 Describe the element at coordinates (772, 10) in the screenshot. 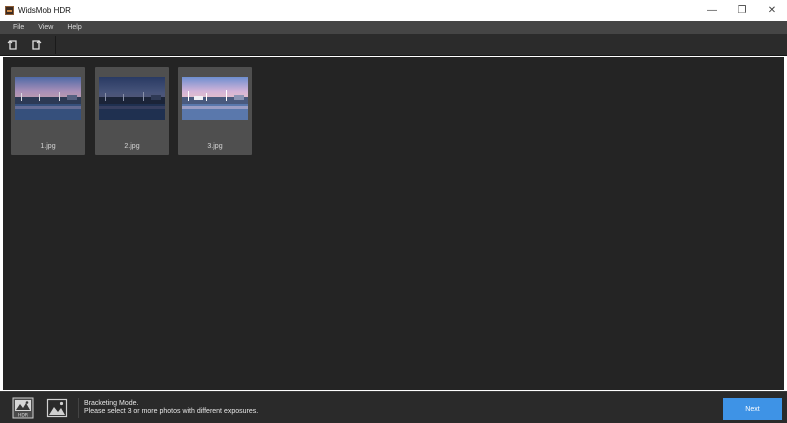

I see `close-button: ✕` at that location.